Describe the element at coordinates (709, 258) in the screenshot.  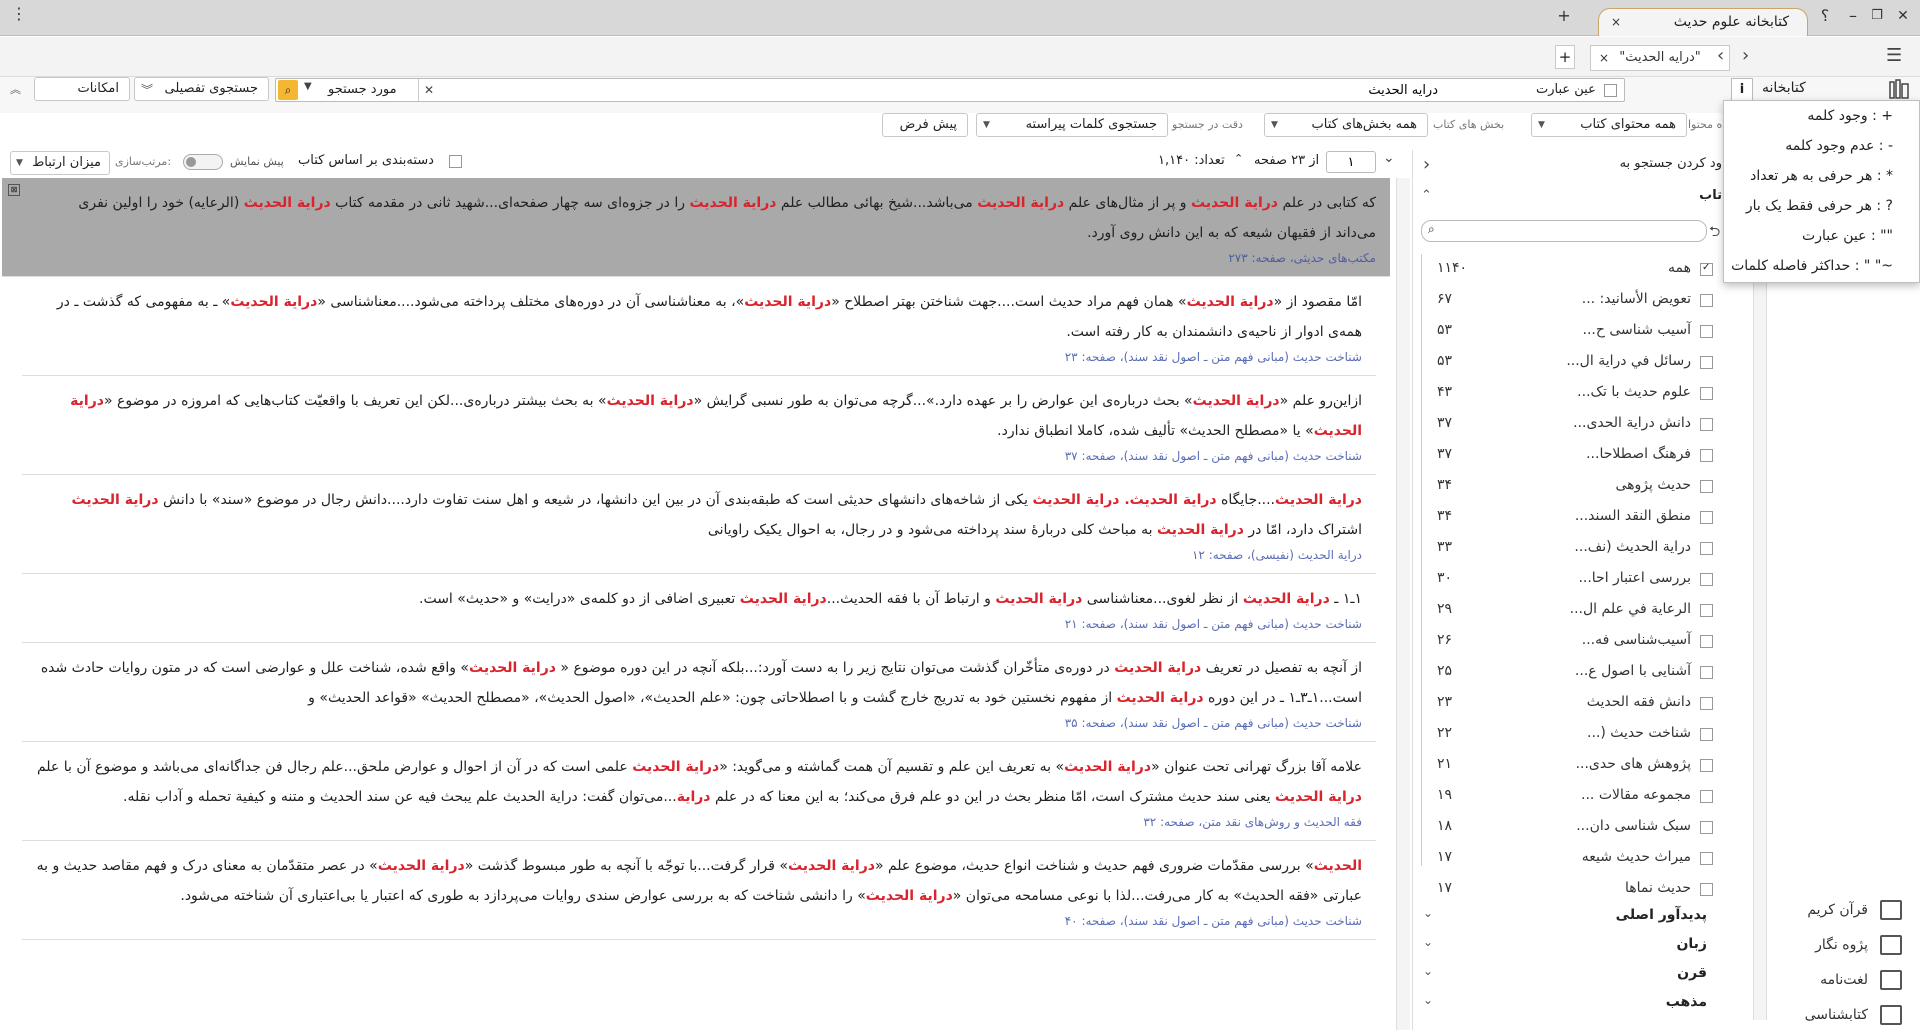
I see `result-source: مکتب‌های حدیثی، صفحه: ۲۷۳` at that location.